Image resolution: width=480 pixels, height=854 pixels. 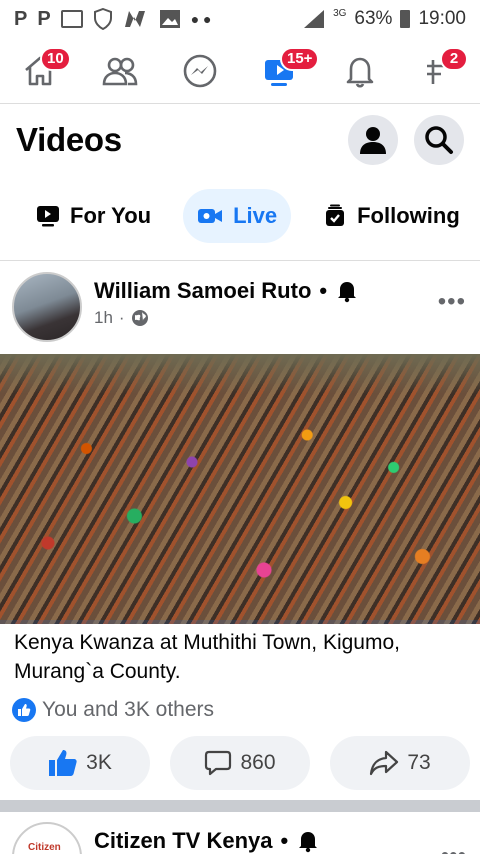 I want to click on post-time: 1h, so click(x=103, y=318).